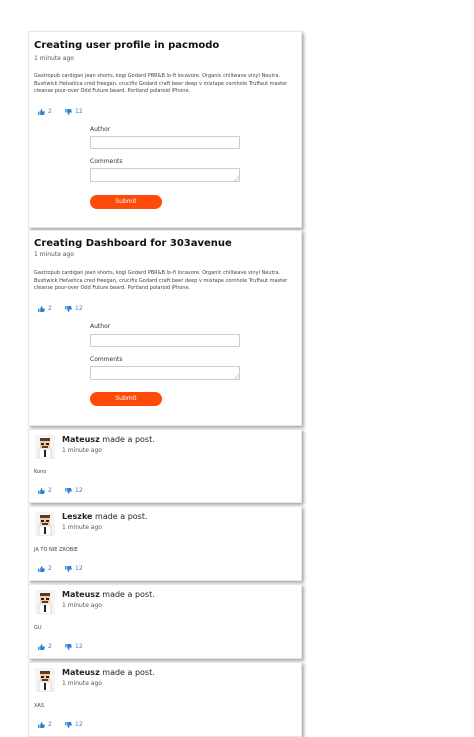 The width and height of the screenshot is (474, 737). Describe the element at coordinates (40, 472) in the screenshot. I see `post-text: Kono` at that location.